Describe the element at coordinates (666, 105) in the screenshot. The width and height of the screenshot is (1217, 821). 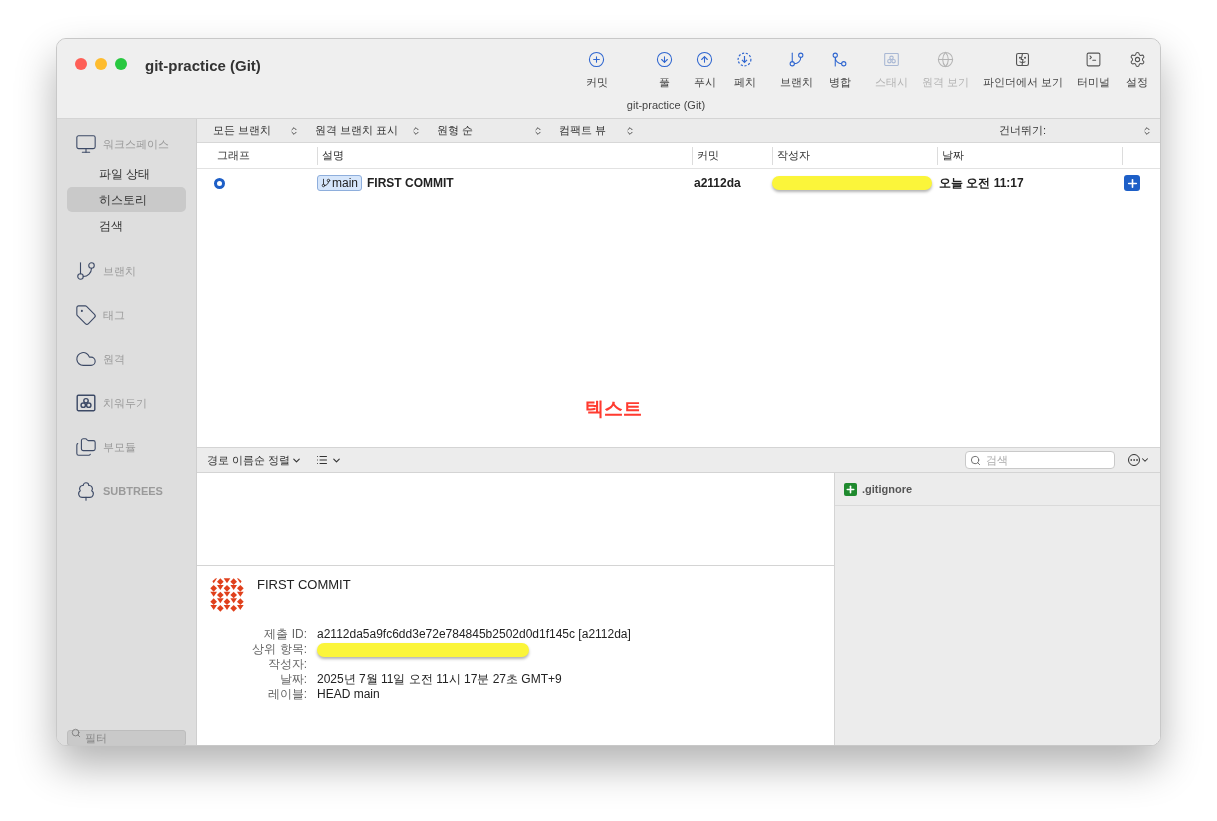
I see `window-subtitle: git-practice (Git)` at that location.